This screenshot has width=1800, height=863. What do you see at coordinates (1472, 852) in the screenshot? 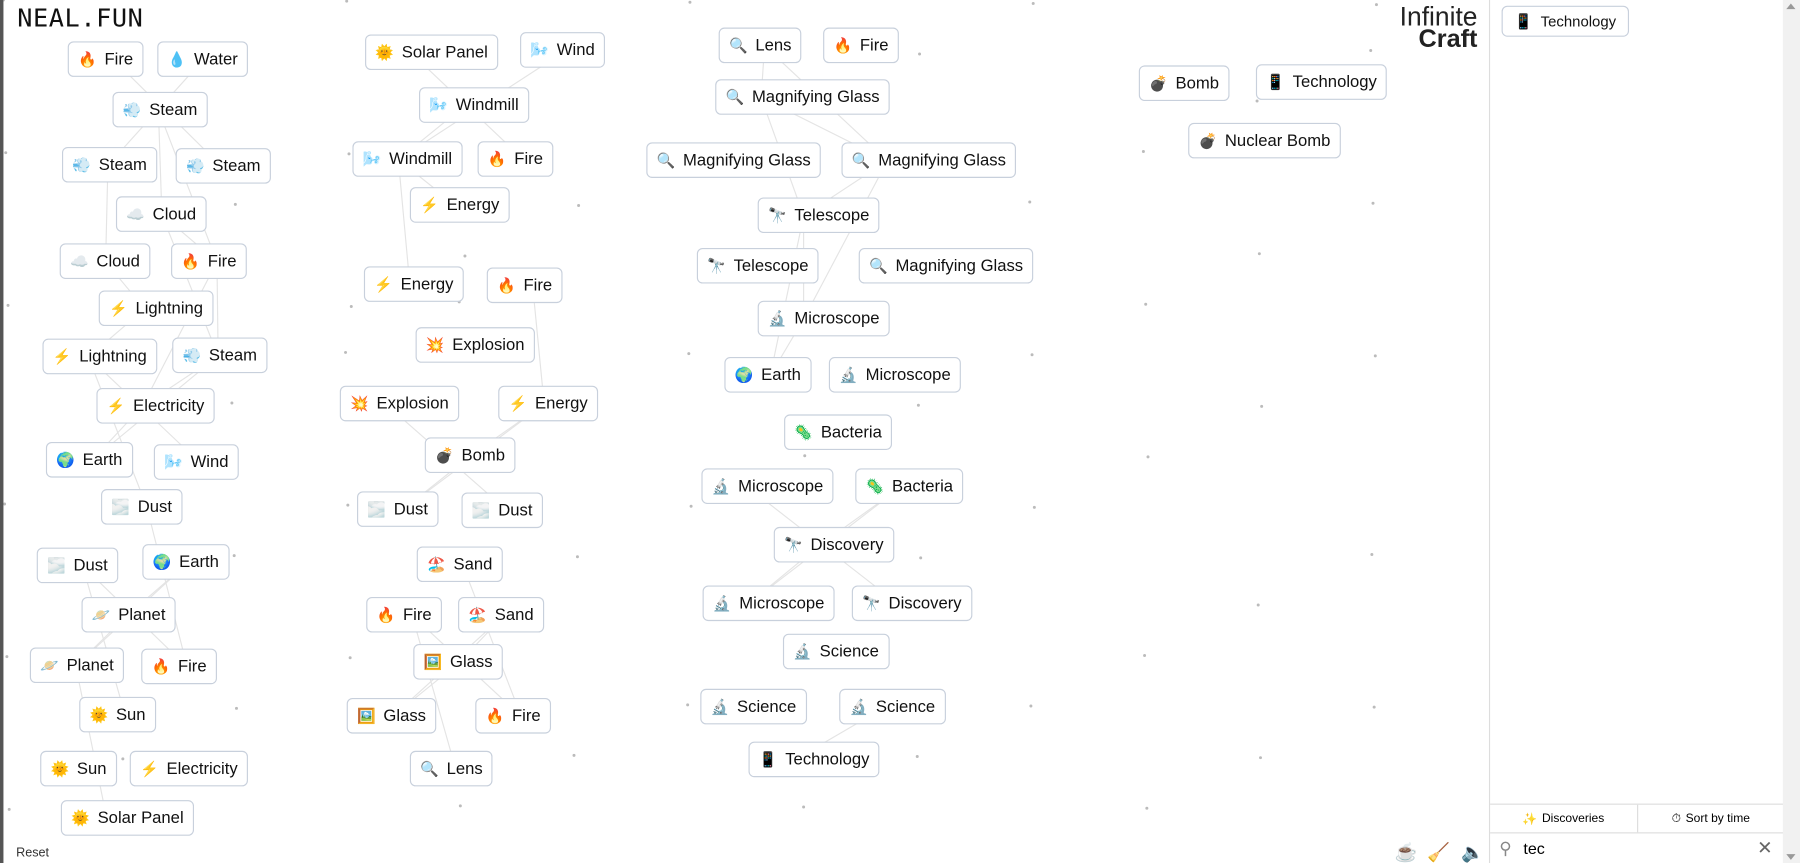
I see `speaker-icon: 🔈` at bounding box center [1472, 852].